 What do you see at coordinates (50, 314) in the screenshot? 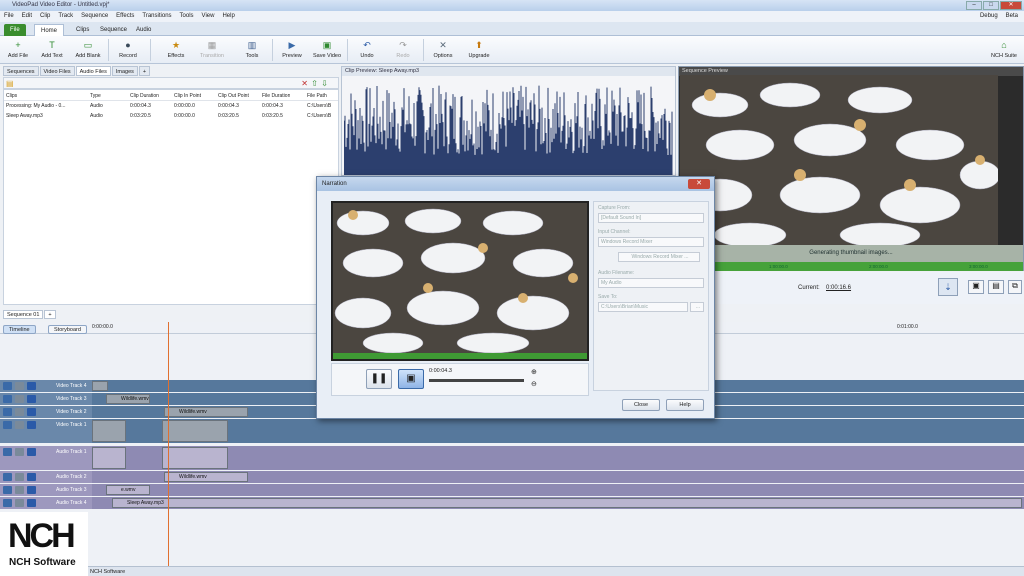
I see `add-sequence-button: +` at bounding box center [50, 314].